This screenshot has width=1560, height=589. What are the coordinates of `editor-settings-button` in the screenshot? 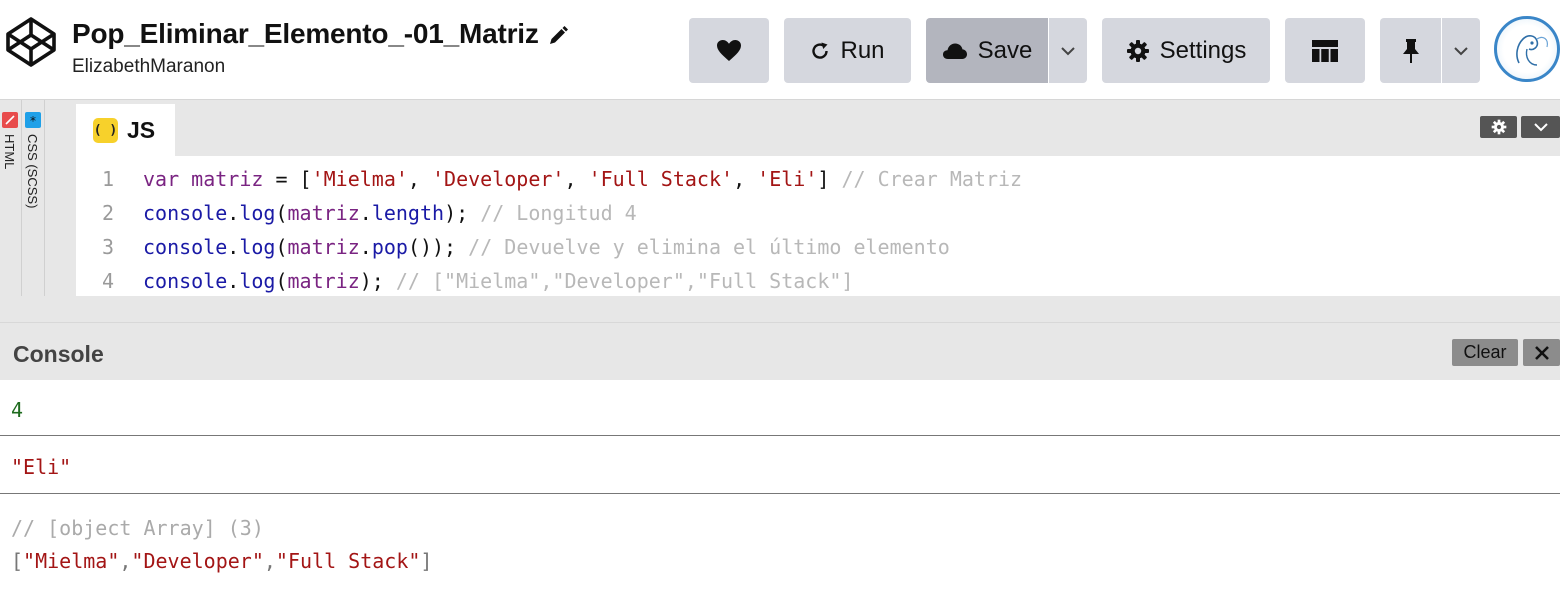 It's located at (1498, 127).